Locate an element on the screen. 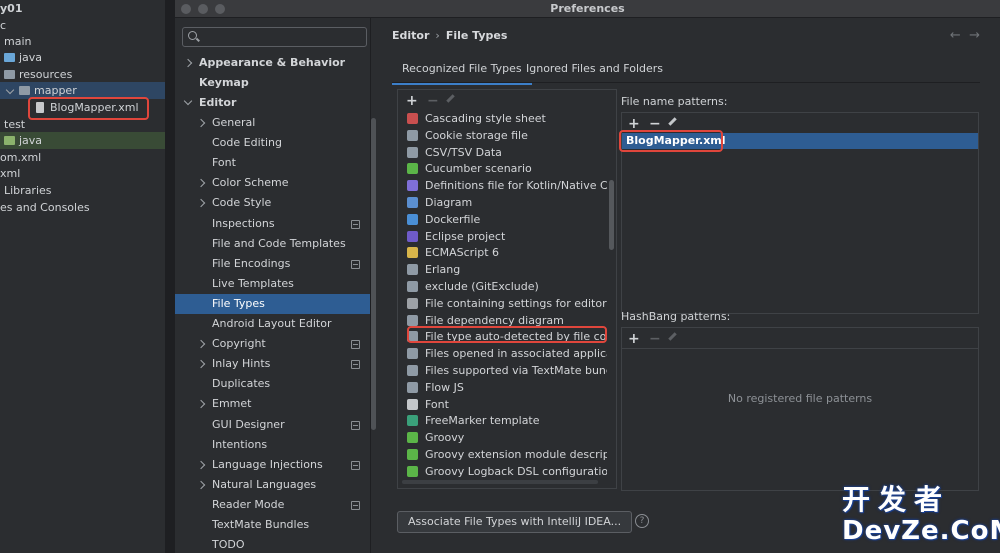 The height and width of the screenshot is (553, 1000). sidebar-item-inspections: Inspections is located at coordinates (272, 224).